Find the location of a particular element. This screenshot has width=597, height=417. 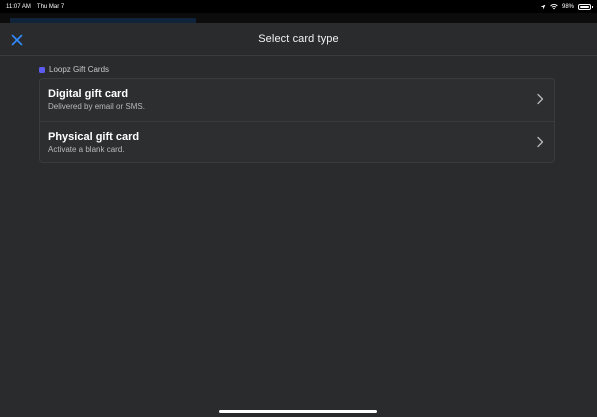

location-arrow-icon is located at coordinates (543, 6).